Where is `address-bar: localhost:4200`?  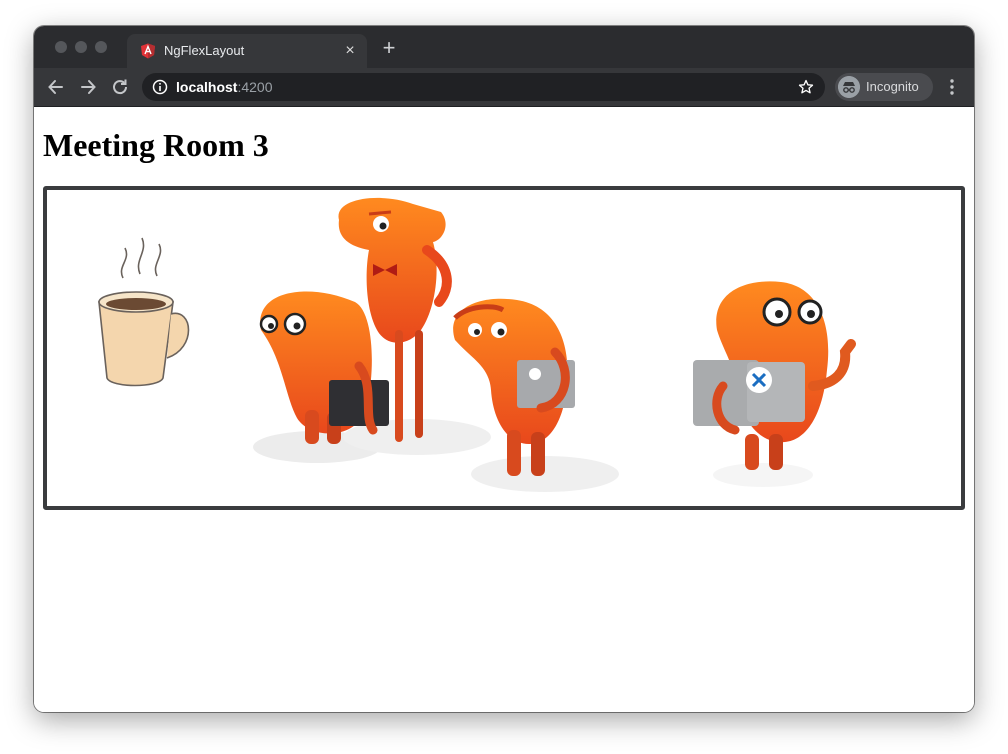 address-bar: localhost:4200 is located at coordinates (483, 87).